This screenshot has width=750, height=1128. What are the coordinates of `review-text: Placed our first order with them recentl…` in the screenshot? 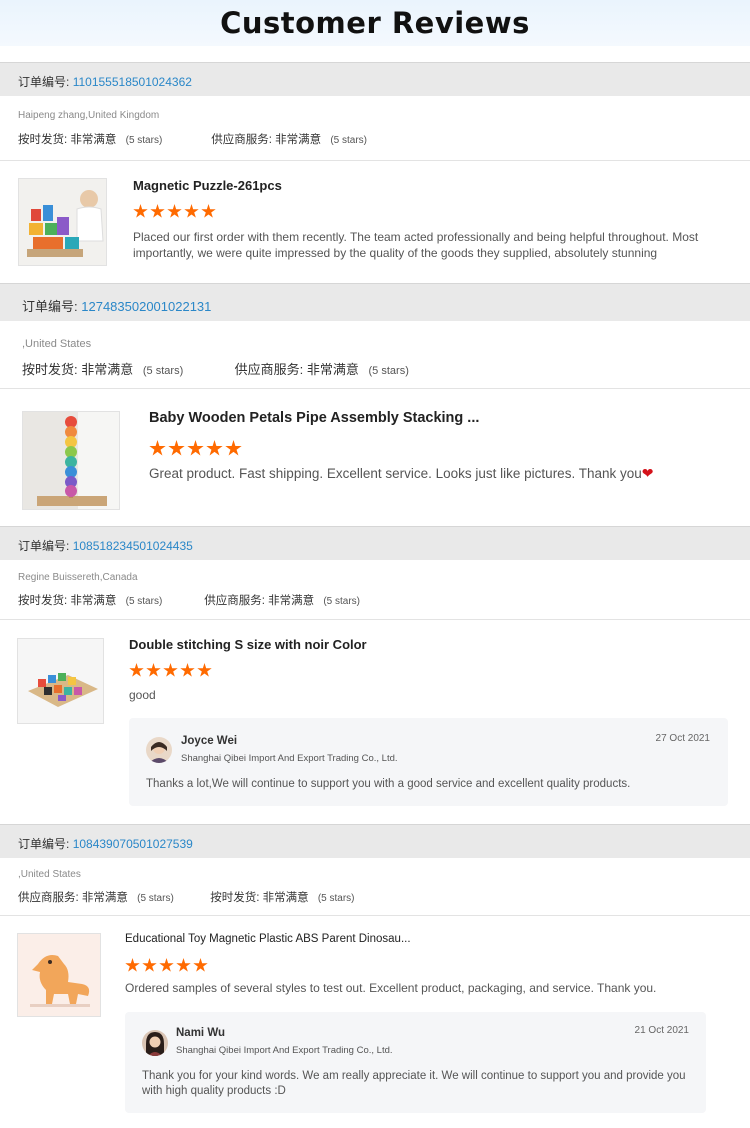 It's located at (416, 245).